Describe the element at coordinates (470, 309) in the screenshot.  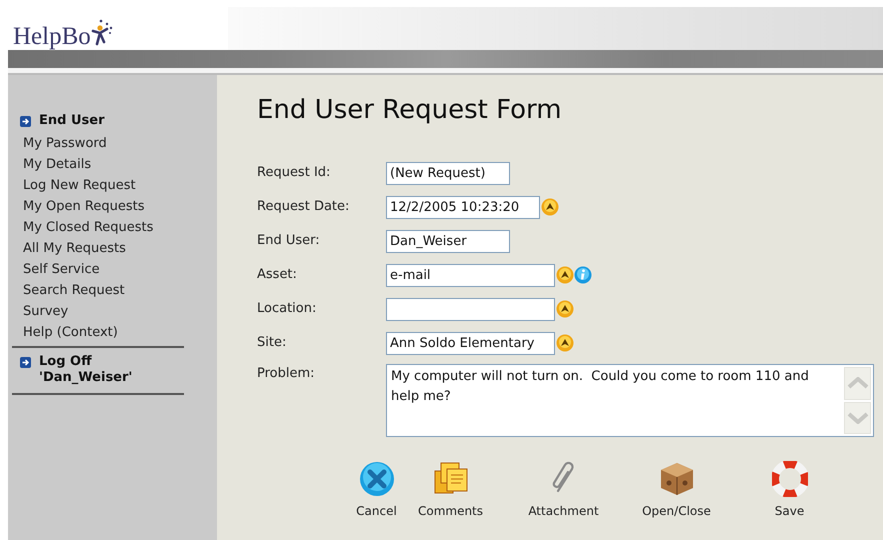
I see `input-field` at that location.